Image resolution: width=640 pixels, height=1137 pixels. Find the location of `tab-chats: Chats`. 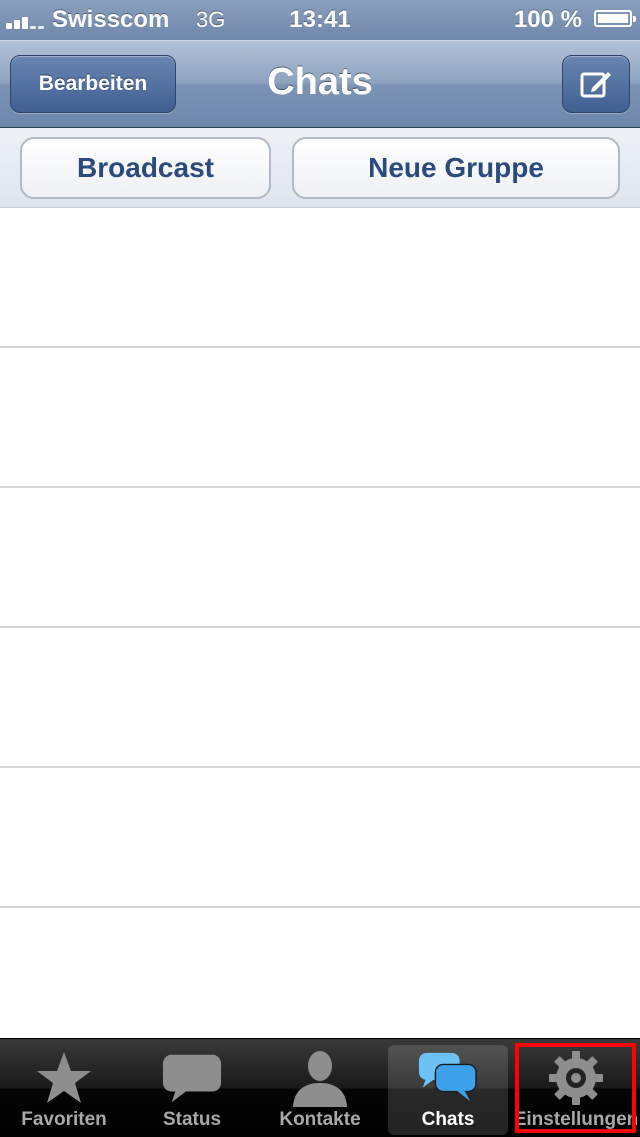

tab-chats: Chats is located at coordinates (448, 1090).